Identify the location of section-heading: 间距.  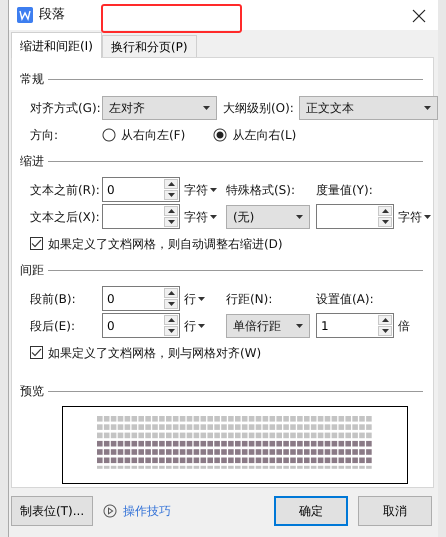
(32, 270).